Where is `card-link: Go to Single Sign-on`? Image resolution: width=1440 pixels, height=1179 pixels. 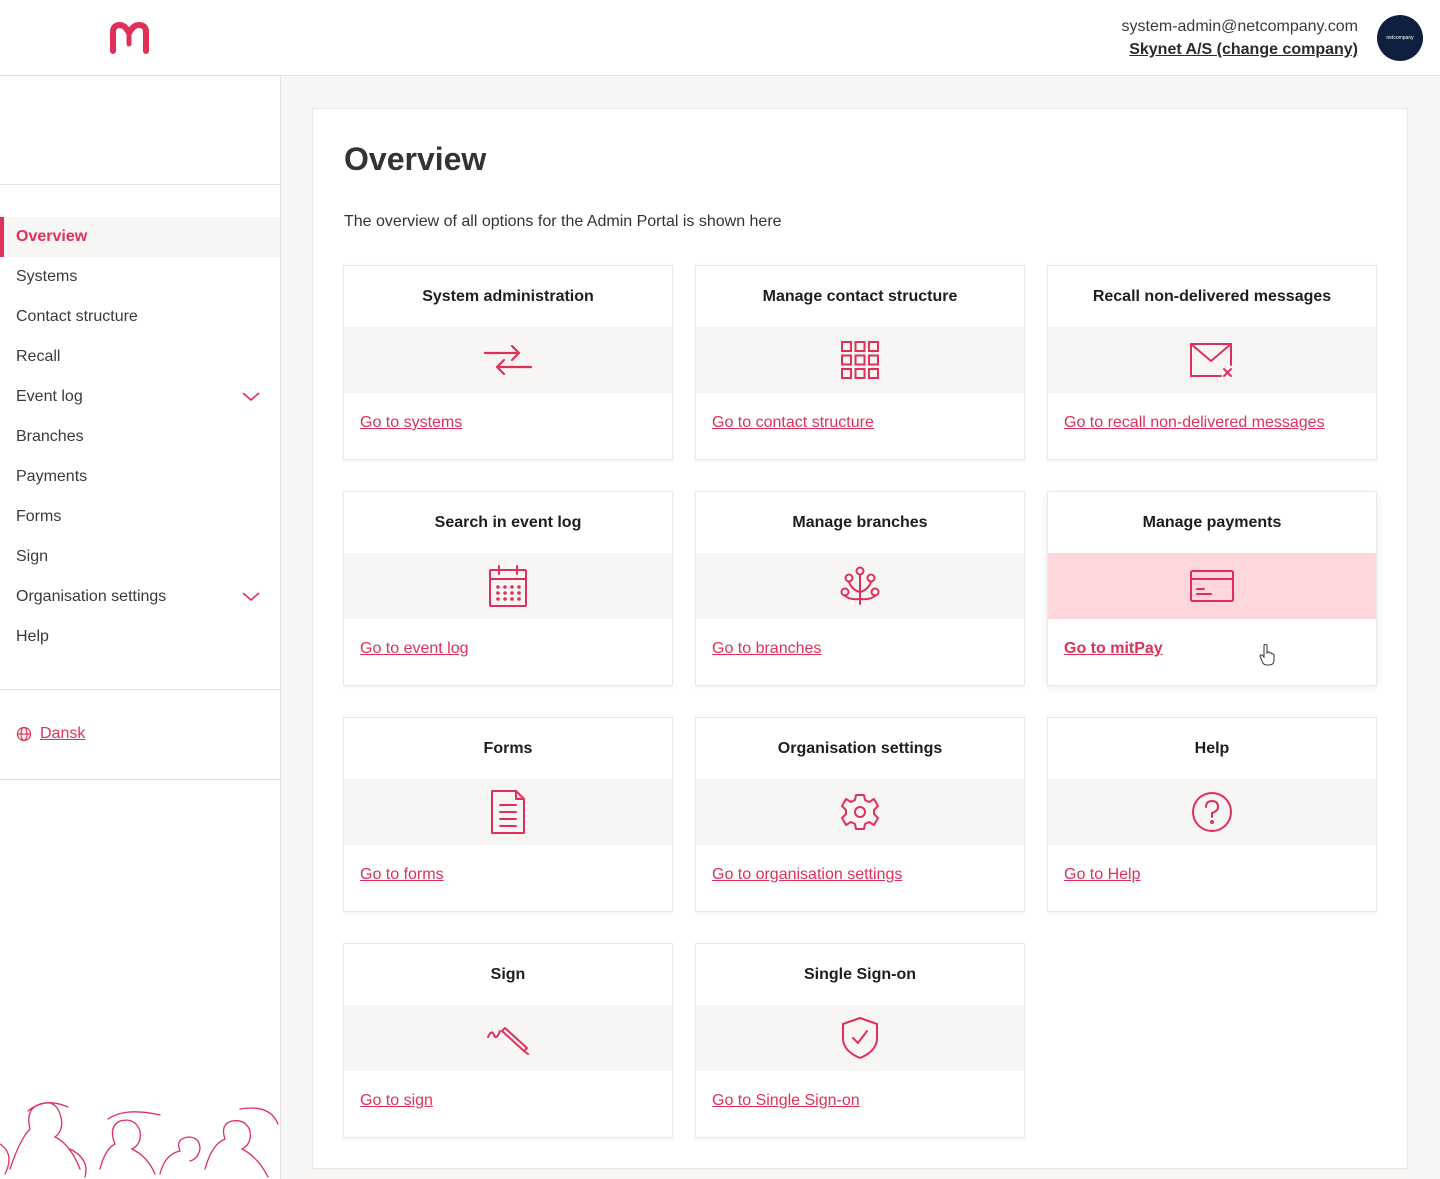 card-link: Go to Single Sign-on is located at coordinates (786, 1101).